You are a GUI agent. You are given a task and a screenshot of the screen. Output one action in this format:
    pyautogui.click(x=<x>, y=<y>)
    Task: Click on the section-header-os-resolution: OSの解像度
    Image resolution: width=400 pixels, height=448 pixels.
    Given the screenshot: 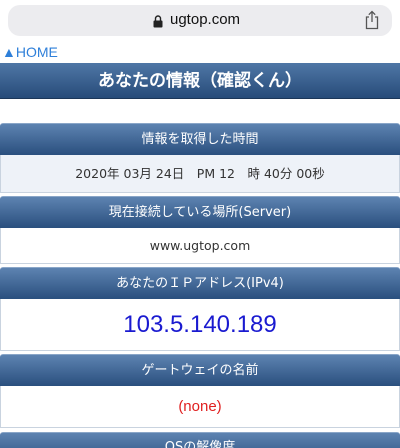 What is the action you would take?
    pyautogui.click(x=200, y=440)
    